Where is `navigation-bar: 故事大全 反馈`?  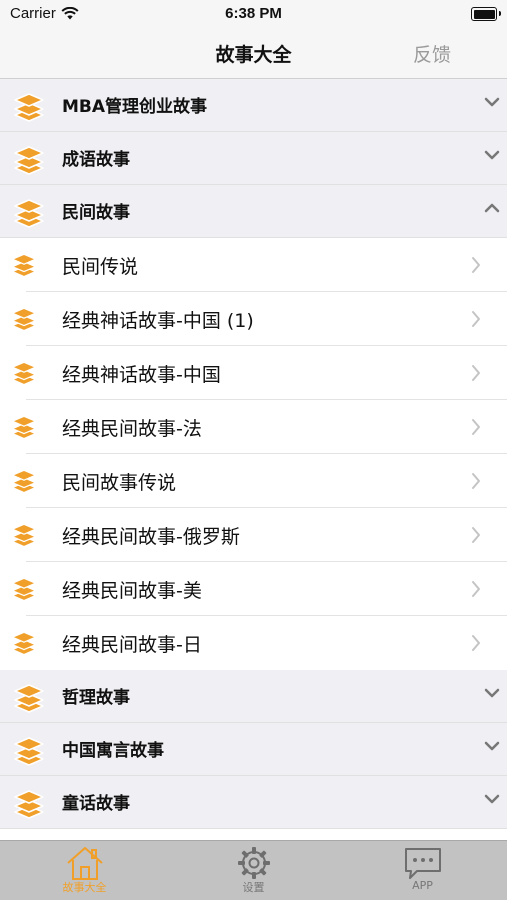 navigation-bar: 故事大全 反馈 is located at coordinates (253, 53).